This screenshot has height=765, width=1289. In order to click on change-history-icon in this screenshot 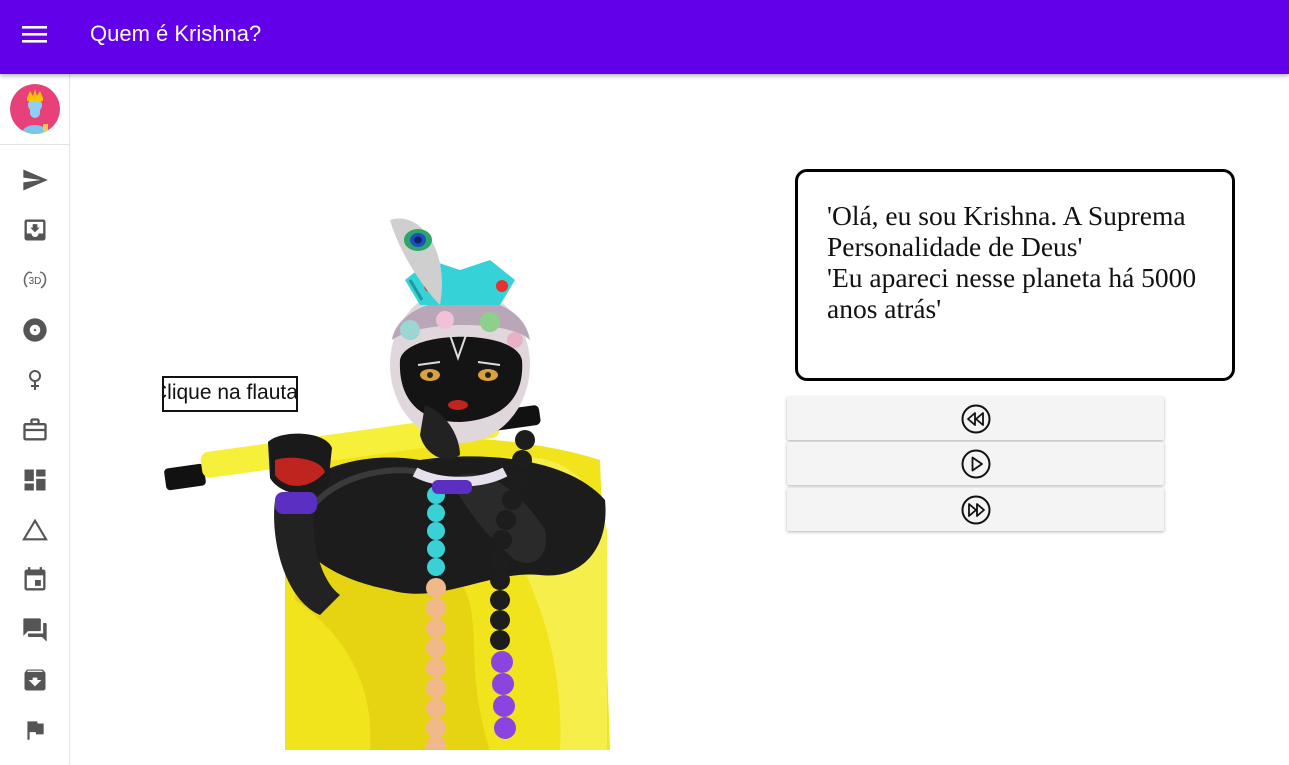, I will do `click(34, 529)`.